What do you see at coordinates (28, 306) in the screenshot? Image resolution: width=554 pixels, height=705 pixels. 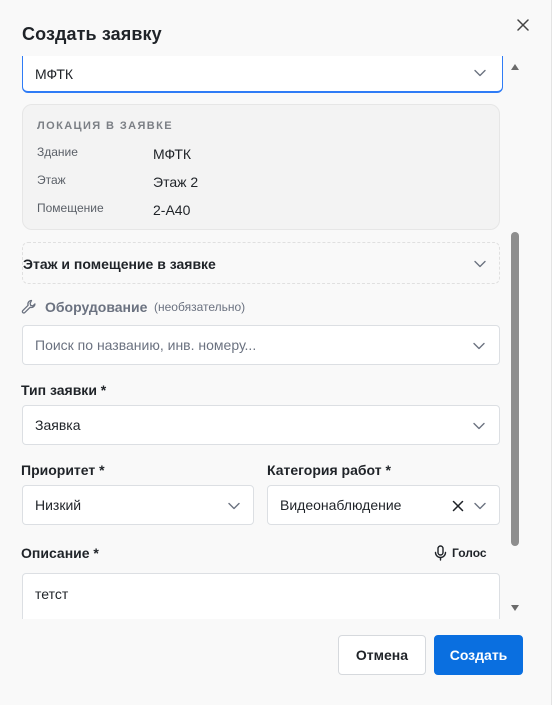 I see `wrench-icon` at bounding box center [28, 306].